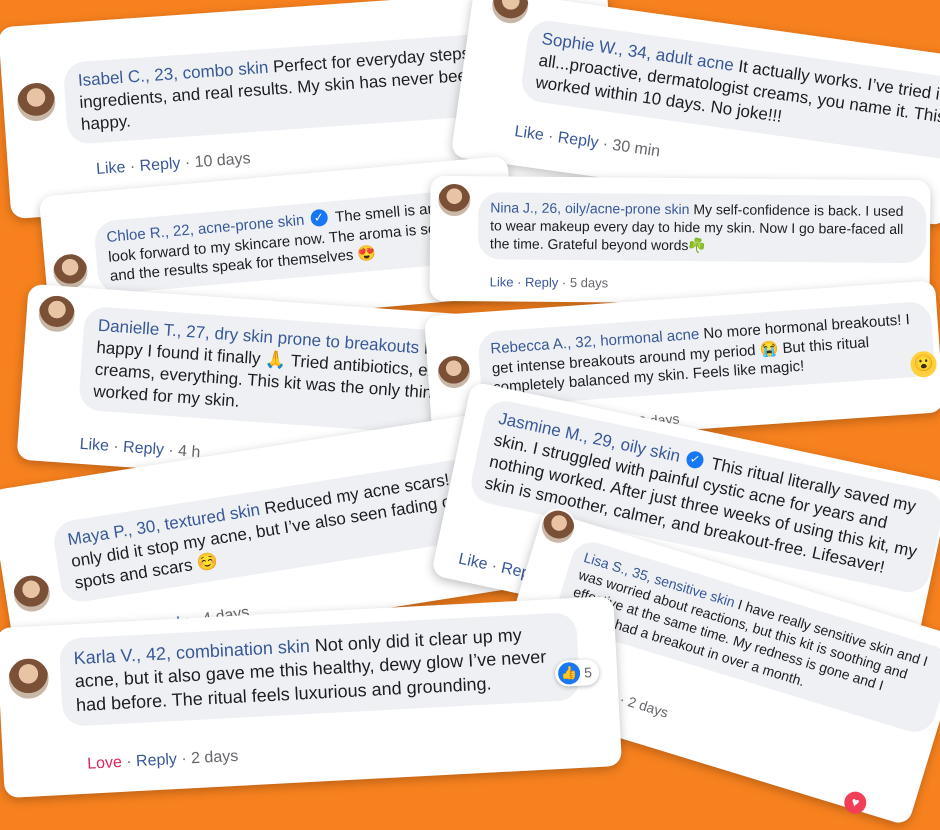  What do you see at coordinates (923, 364) in the screenshot?
I see `wow-reaction-icon: 😮` at bounding box center [923, 364].